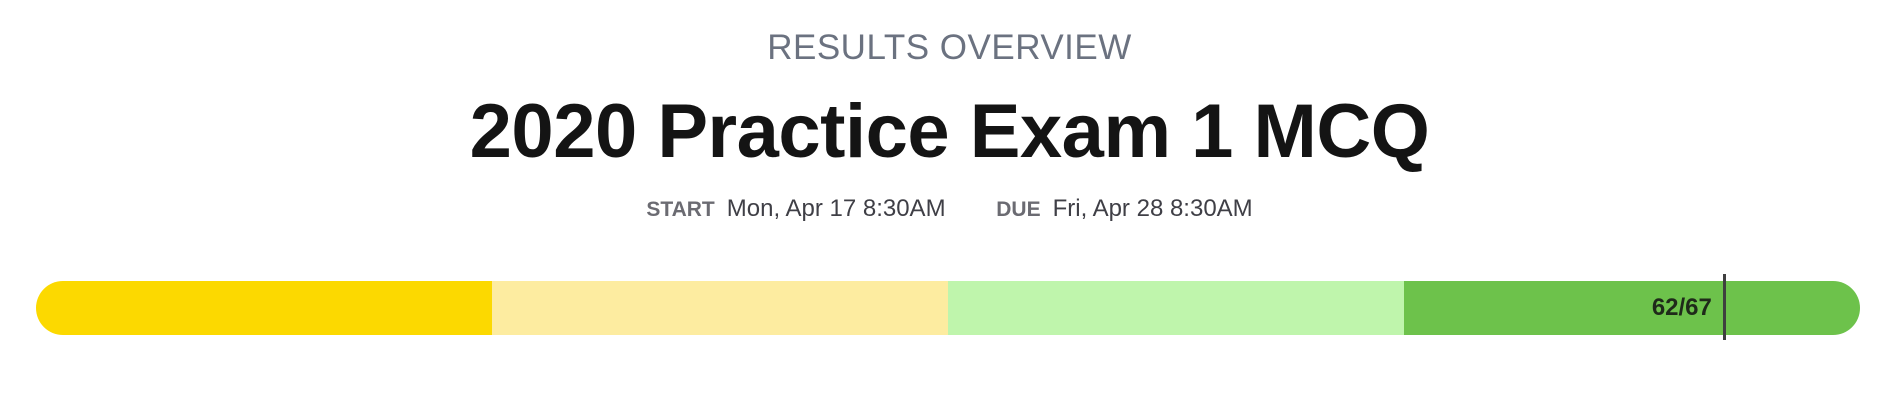 The height and width of the screenshot is (407, 1899). What do you see at coordinates (680, 209) in the screenshot?
I see `start-label: START` at bounding box center [680, 209].